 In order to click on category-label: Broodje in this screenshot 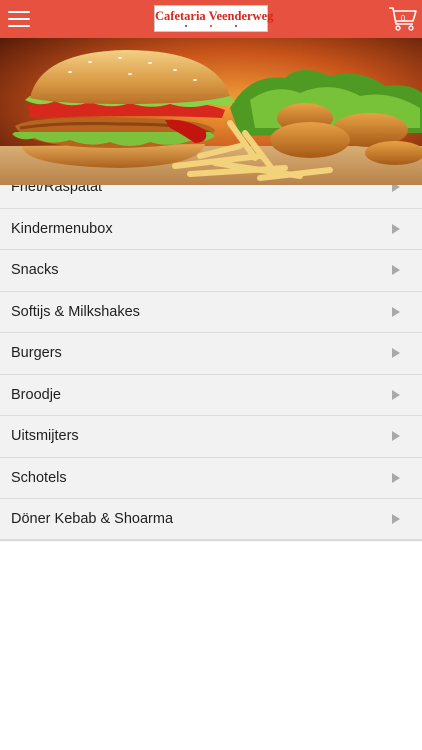, I will do `click(36, 394)`.